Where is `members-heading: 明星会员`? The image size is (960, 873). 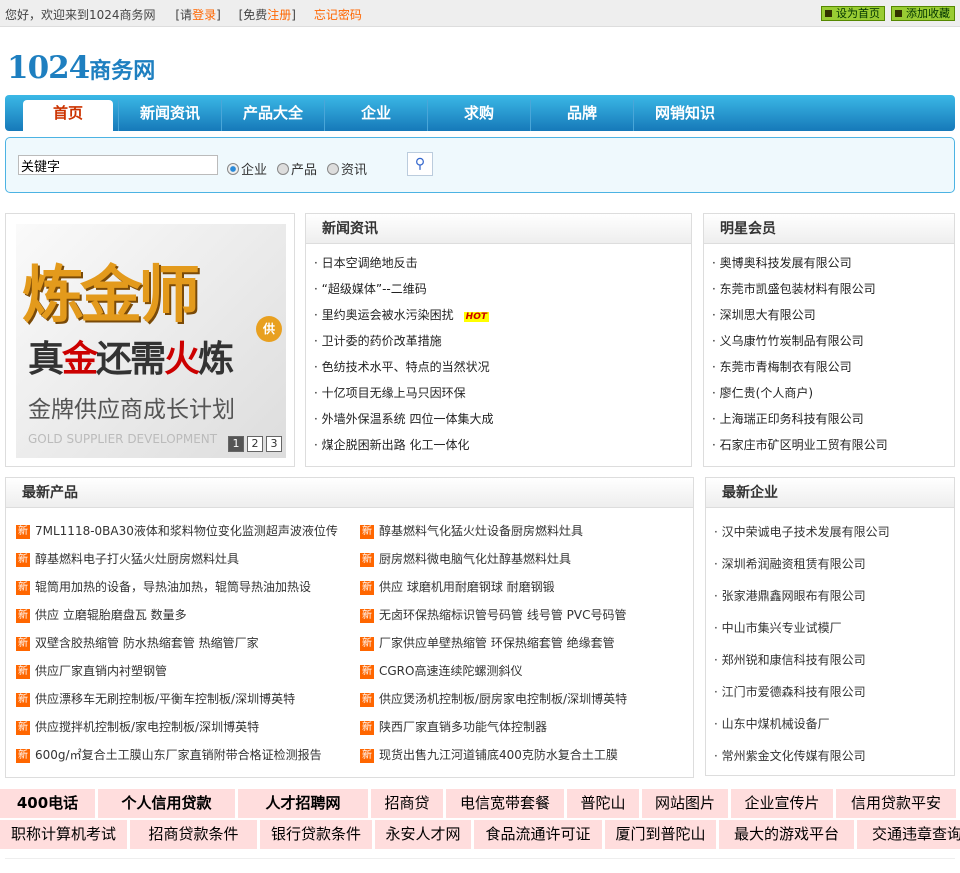
members-heading: 明星会员 is located at coordinates (829, 229).